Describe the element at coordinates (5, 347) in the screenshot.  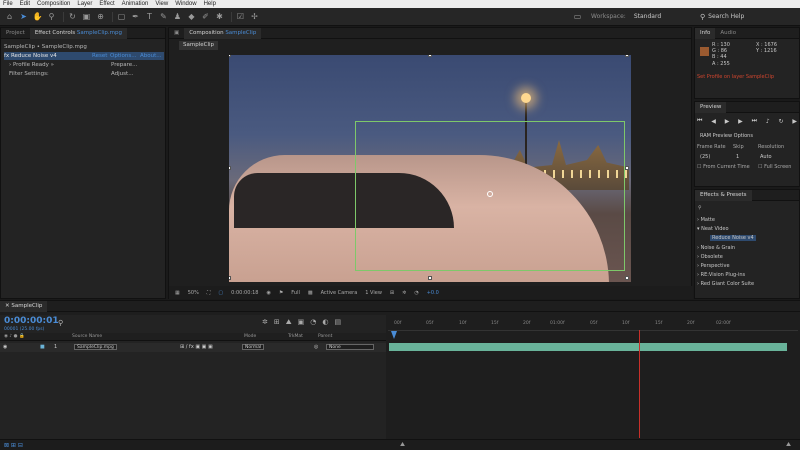
I see `eye-icon: ◉` at that location.